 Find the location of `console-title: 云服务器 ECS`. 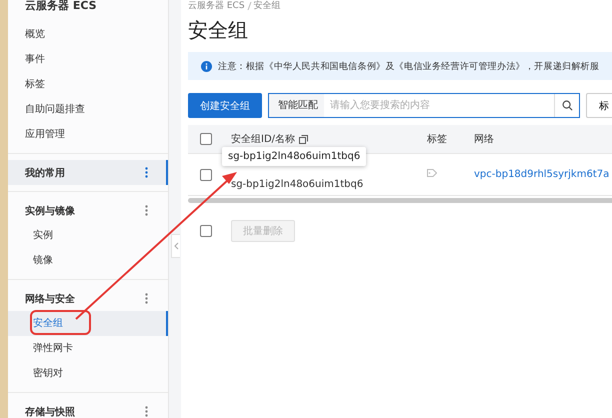

console-title: 云服务器 ECS is located at coordinates (61, 7).